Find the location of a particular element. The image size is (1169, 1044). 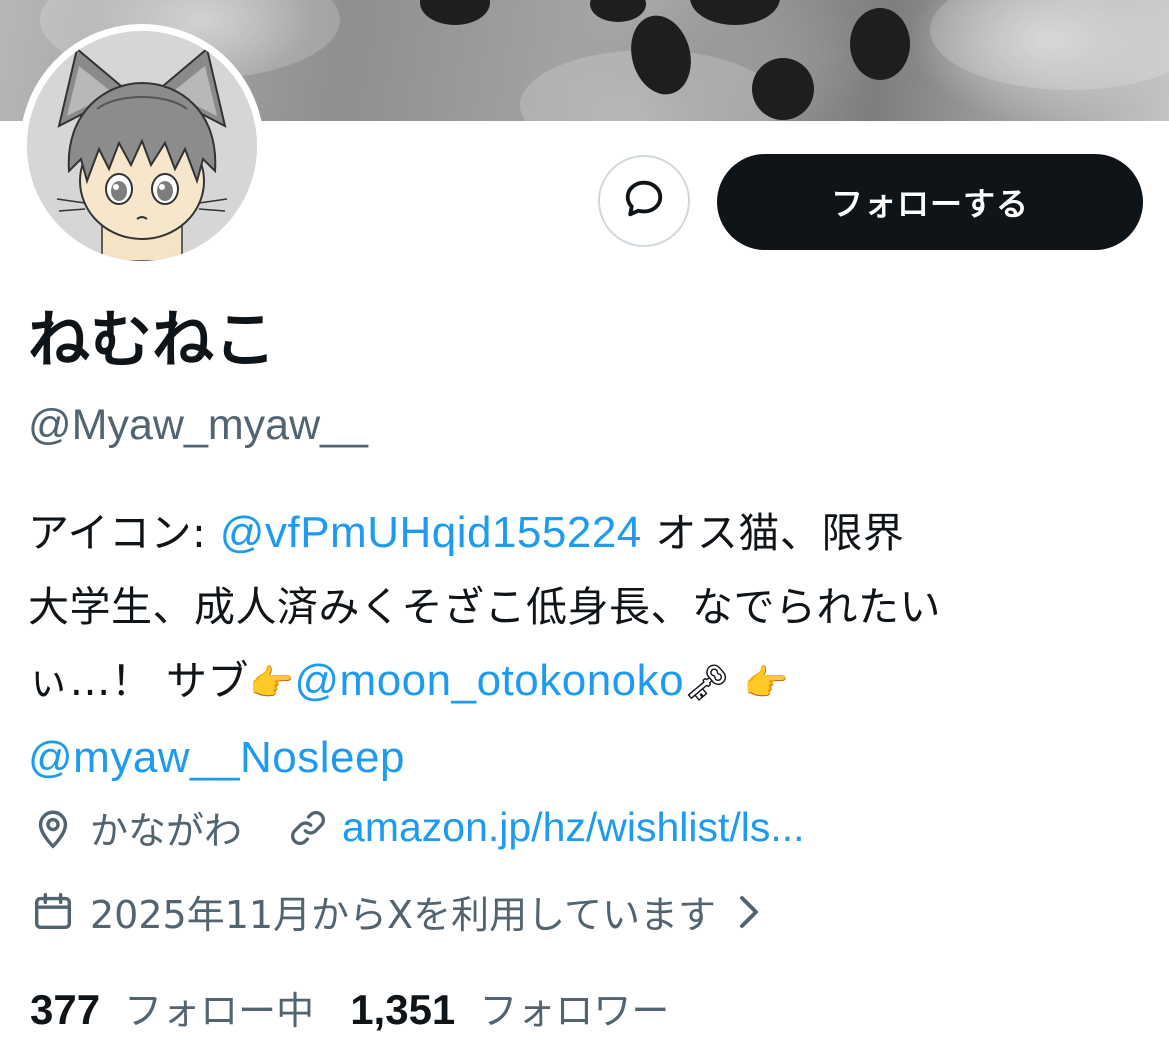

bio-line: アイコン: @vfPmUHqid155224 オス猫、限界 is located at coordinates (588, 533).